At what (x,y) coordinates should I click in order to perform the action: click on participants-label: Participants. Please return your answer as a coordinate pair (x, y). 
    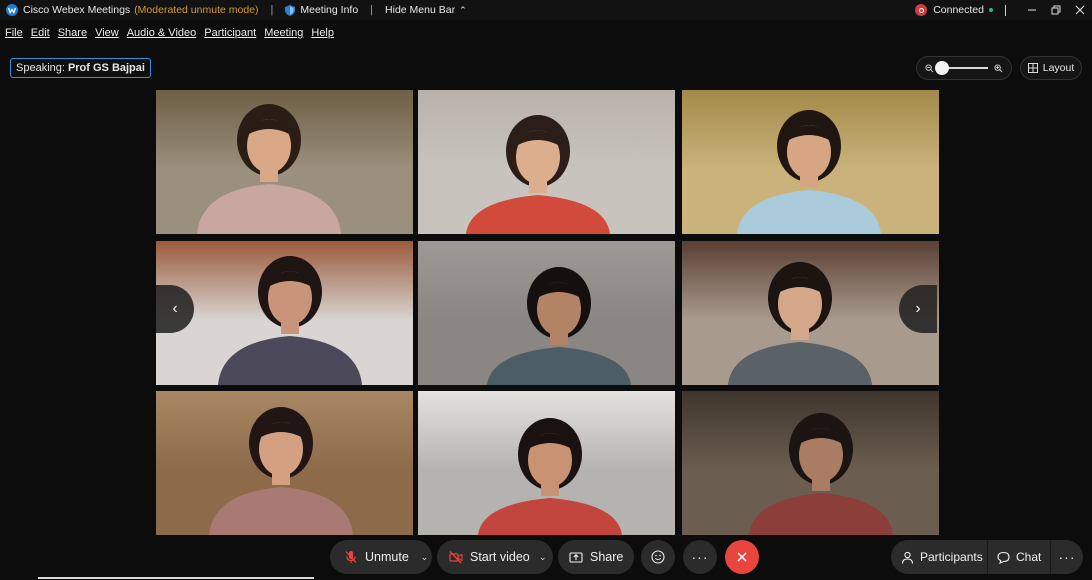
    Looking at the image, I should click on (951, 557).